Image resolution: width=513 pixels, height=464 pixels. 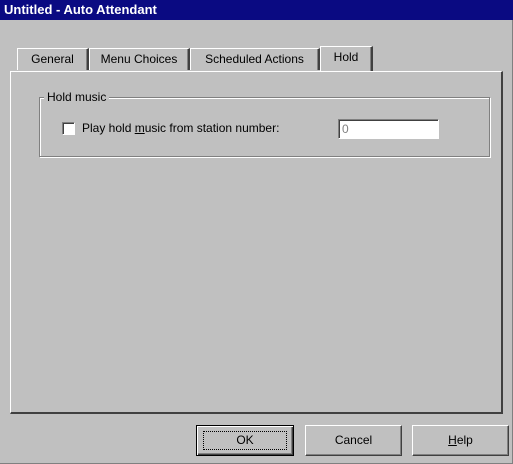 I want to click on tab-general: General, so click(x=53, y=59).